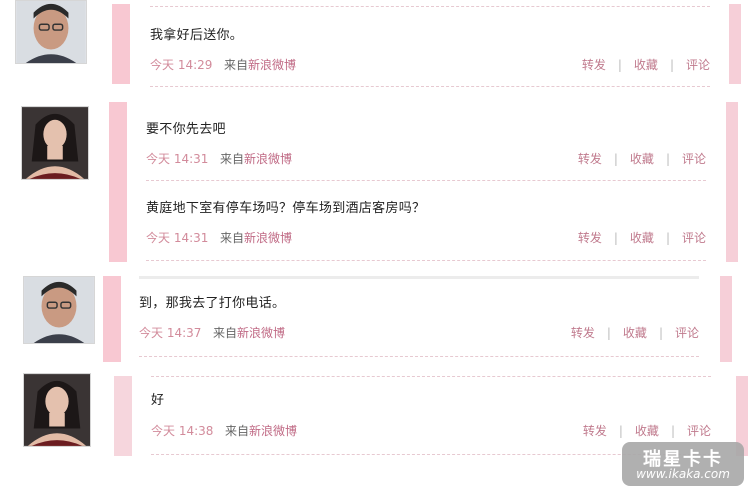 This screenshot has width=754, height=494. Describe the element at coordinates (419, 317) in the screenshot. I see `message-item: 到，那我去了打你电话。 今天 14:37 来自新浪微博 转发 | 收藏 | 评论` at that location.